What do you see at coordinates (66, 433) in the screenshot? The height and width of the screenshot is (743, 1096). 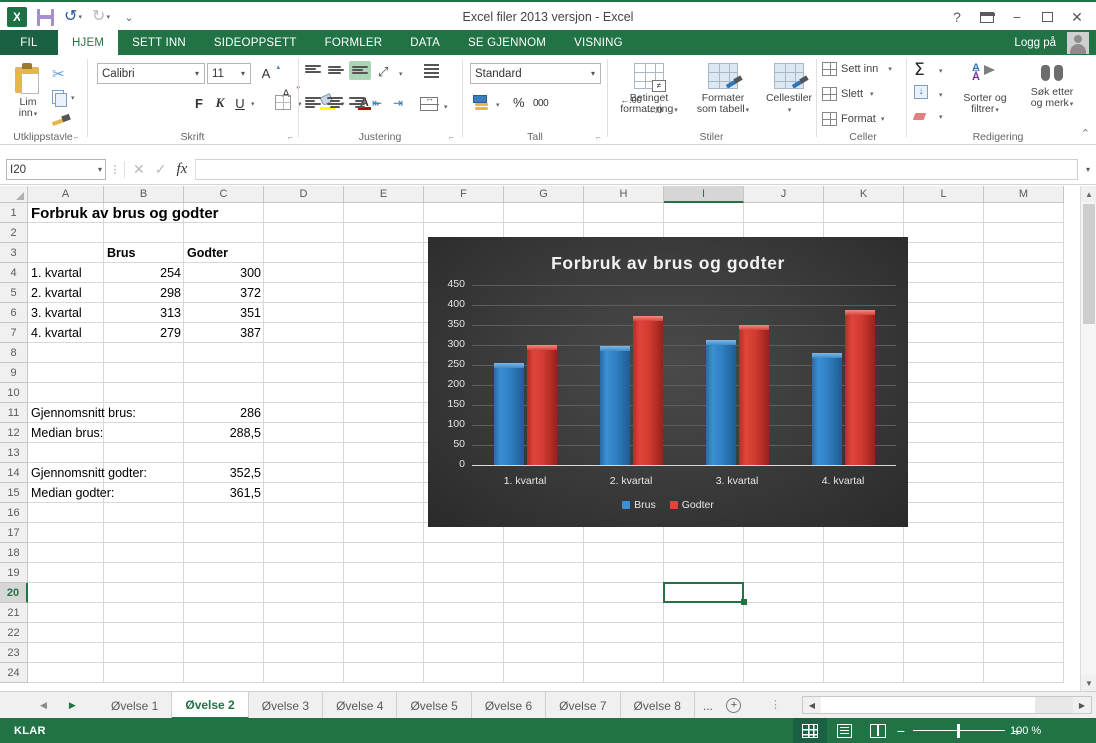 I see `cell-A12: Median brus:` at bounding box center [66, 433].